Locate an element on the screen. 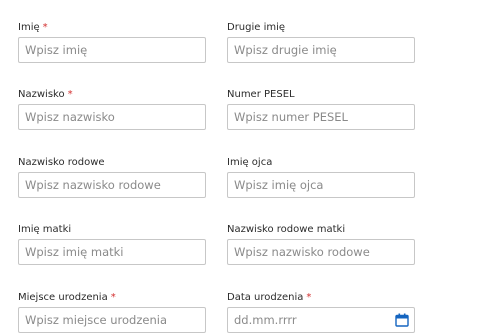 The height and width of the screenshot is (333, 480). birthplace-input is located at coordinates (112, 320).